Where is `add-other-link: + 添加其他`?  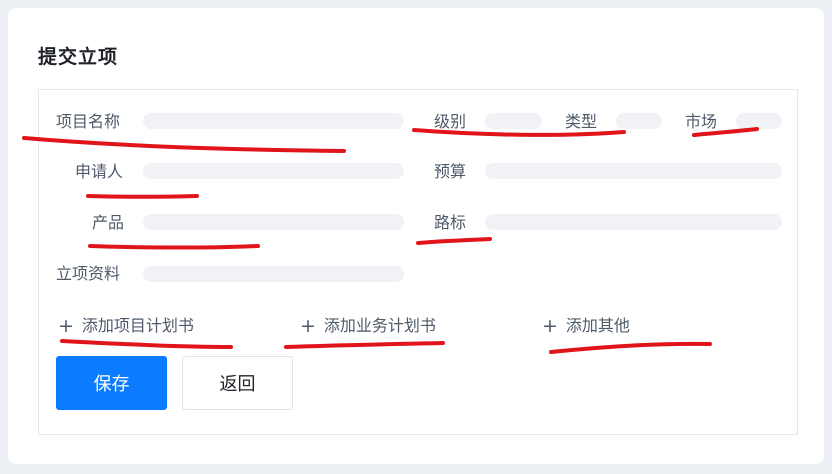 add-other-link: + 添加其他 is located at coordinates (586, 325).